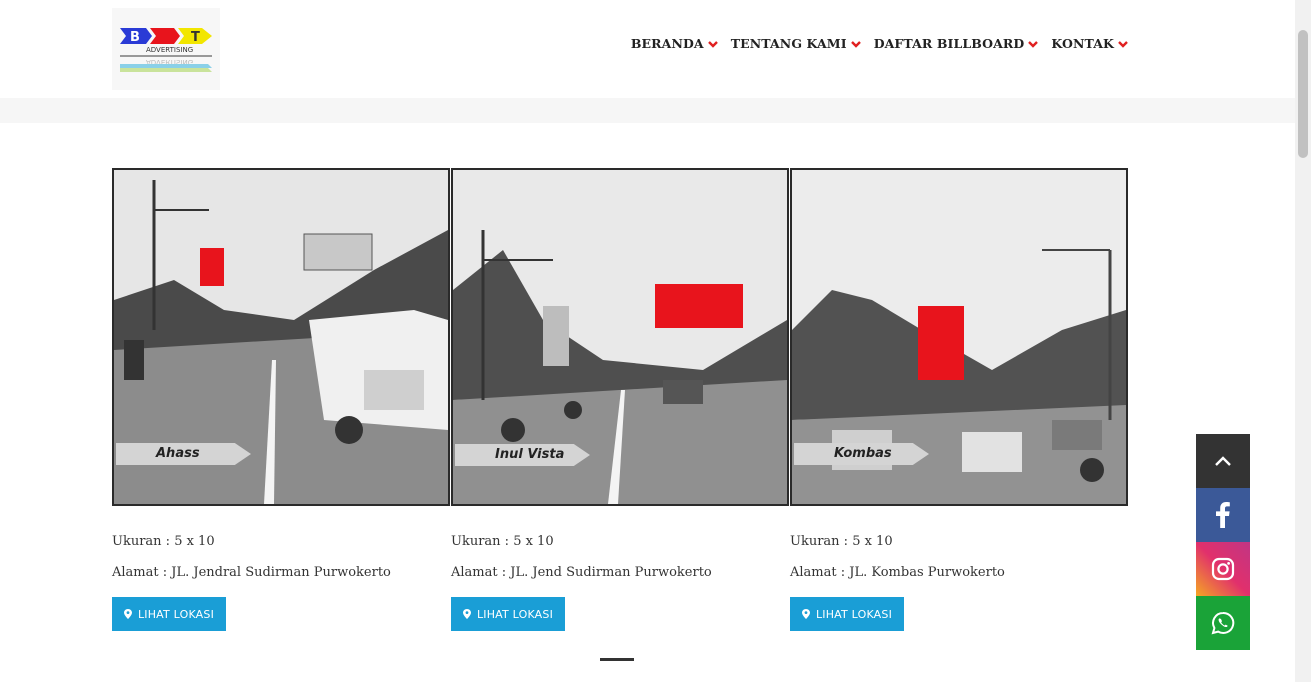 The width and height of the screenshot is (1311, 682). I want to click on billboard-address: Alamat : JL. Jendral Sudirman Purwokerto, so click(251, 572).